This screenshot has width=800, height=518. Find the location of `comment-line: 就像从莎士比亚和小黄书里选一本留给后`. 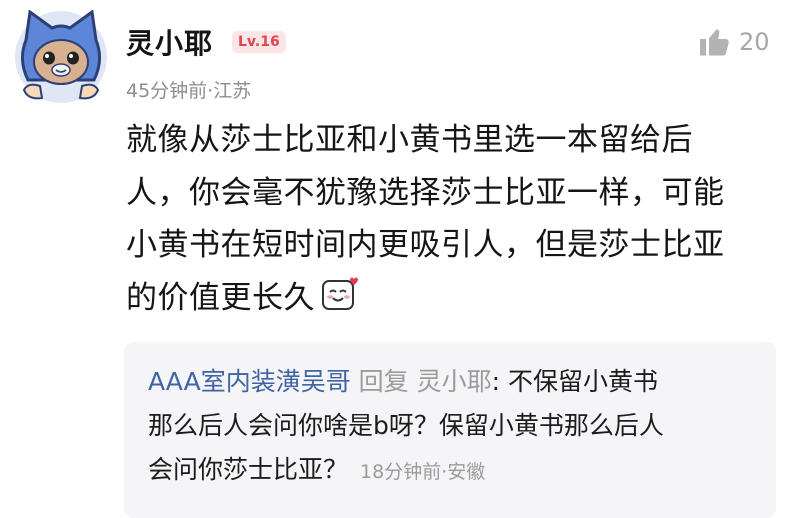

comment-line: 就像从莎士比亚和小黄书里选一本留给后 is located at coordinates (409, 140).